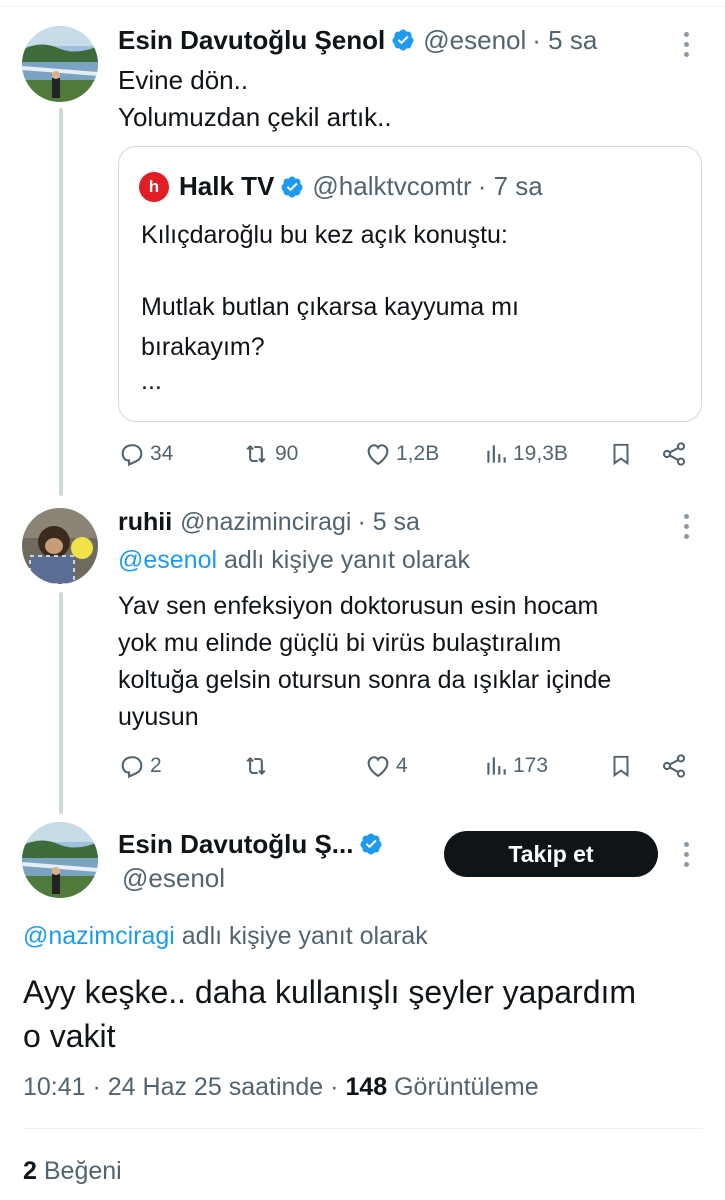  Describe the element at coordinates (362, 1128) in the screenshot. I see `divider` at that location.